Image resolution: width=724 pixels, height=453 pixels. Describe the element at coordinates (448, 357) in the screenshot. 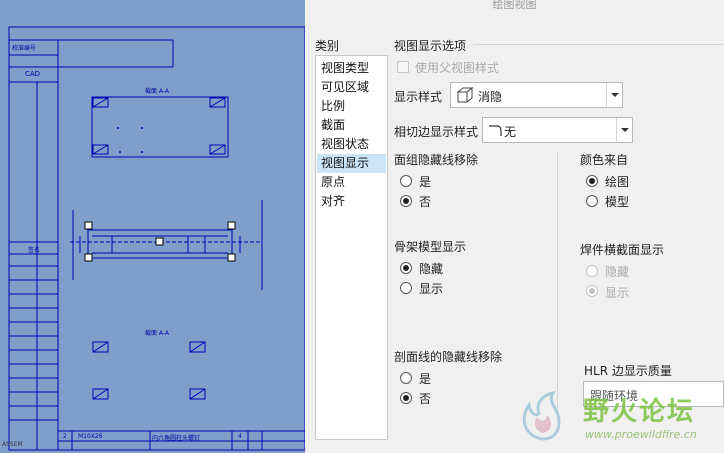

I see `section-hidden-label: 剖面线的隐藏线移除` at that location.